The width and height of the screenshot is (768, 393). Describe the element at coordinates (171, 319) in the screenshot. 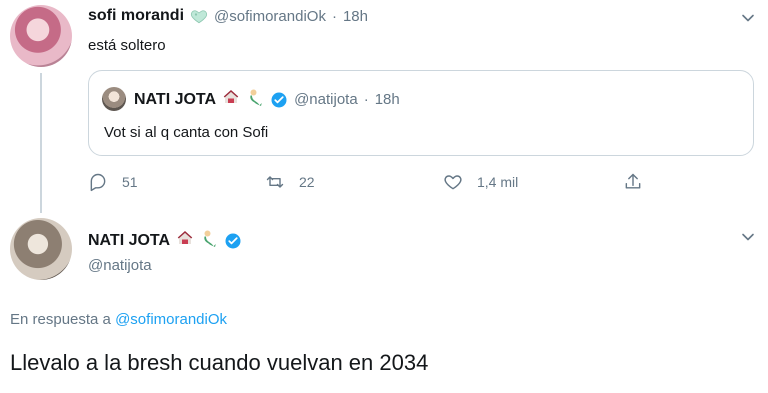

I see `reply-handle-link: @sofimorandiOk` at that location.